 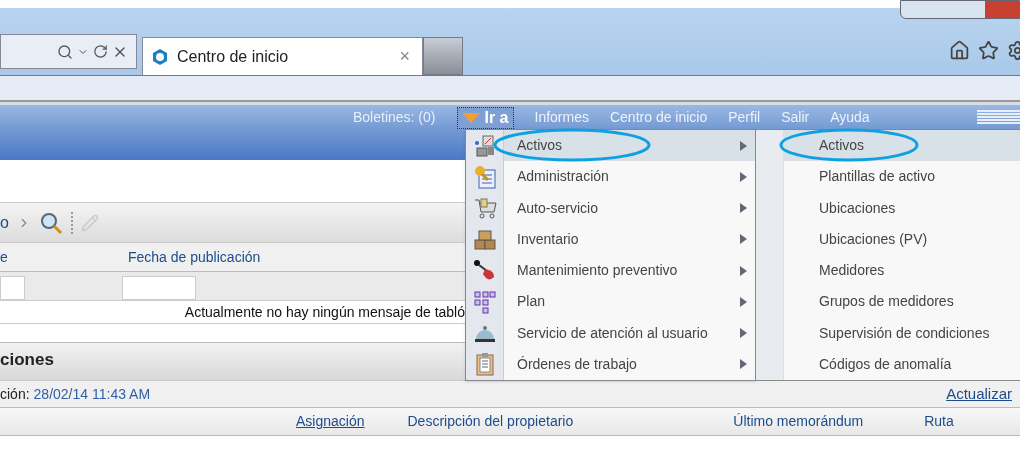 What do you see at coordinates (629, 271) in the screenshot?
I see `menu-item: Mantenimiento preventivo` at bounding box center [629, 271].